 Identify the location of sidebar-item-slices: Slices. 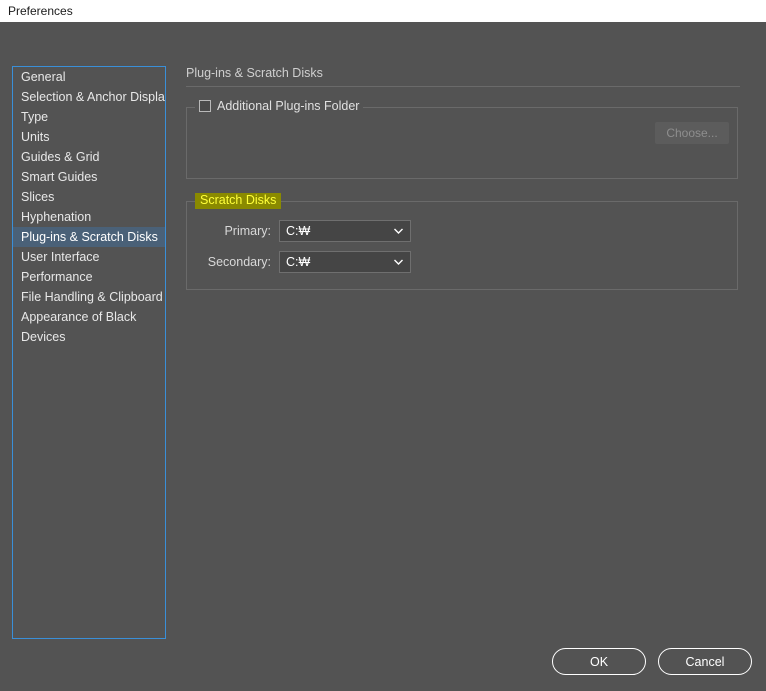
(89, 197).